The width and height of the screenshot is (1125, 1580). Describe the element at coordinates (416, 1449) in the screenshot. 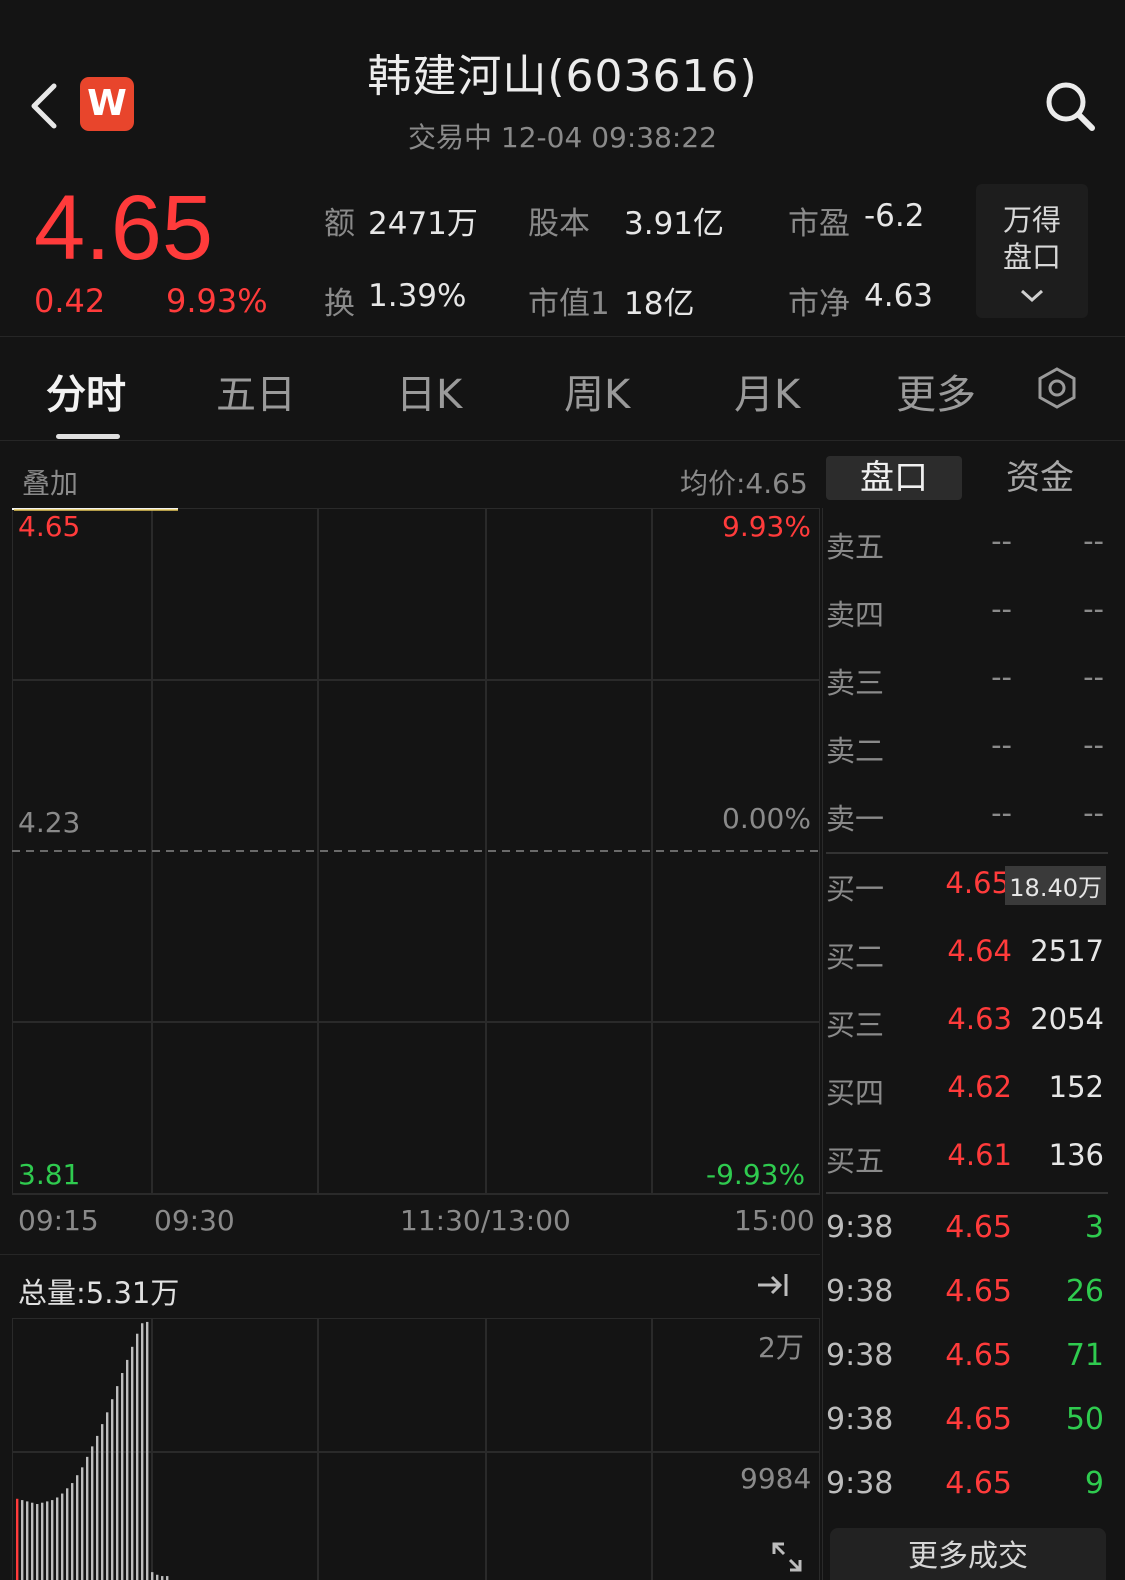

I see `volume-chart` at that location.